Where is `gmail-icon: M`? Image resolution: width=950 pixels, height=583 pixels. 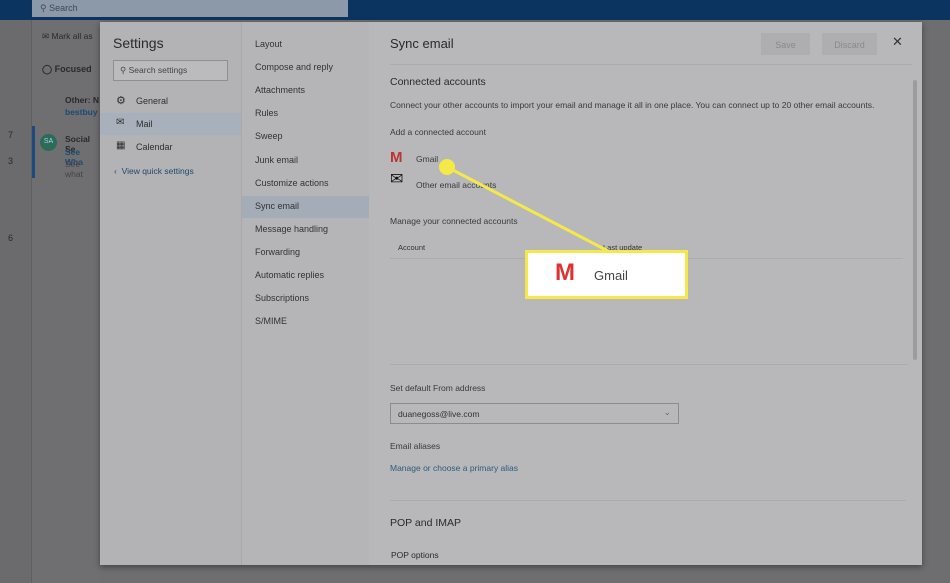
gmail-icon: M is located at coordinates (565, 272).